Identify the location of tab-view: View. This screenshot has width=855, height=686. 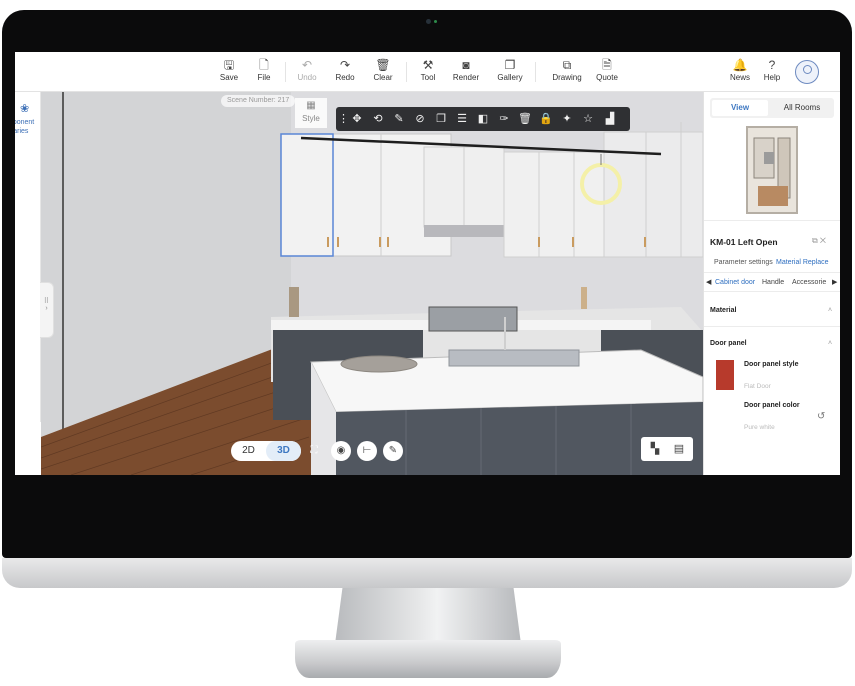
(740, 108).